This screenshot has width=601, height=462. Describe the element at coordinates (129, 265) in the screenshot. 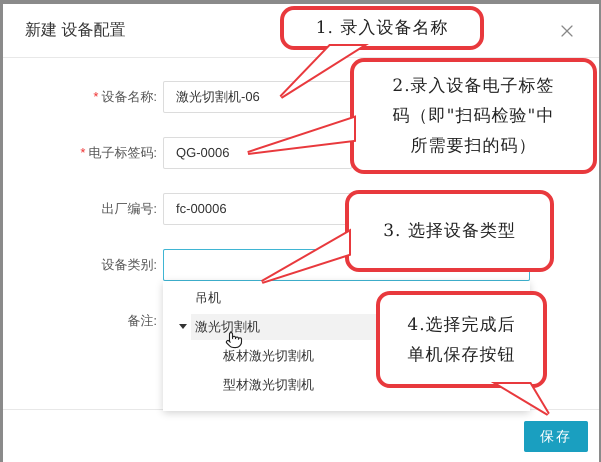

I see `field-label: 设备类别:` at that location.